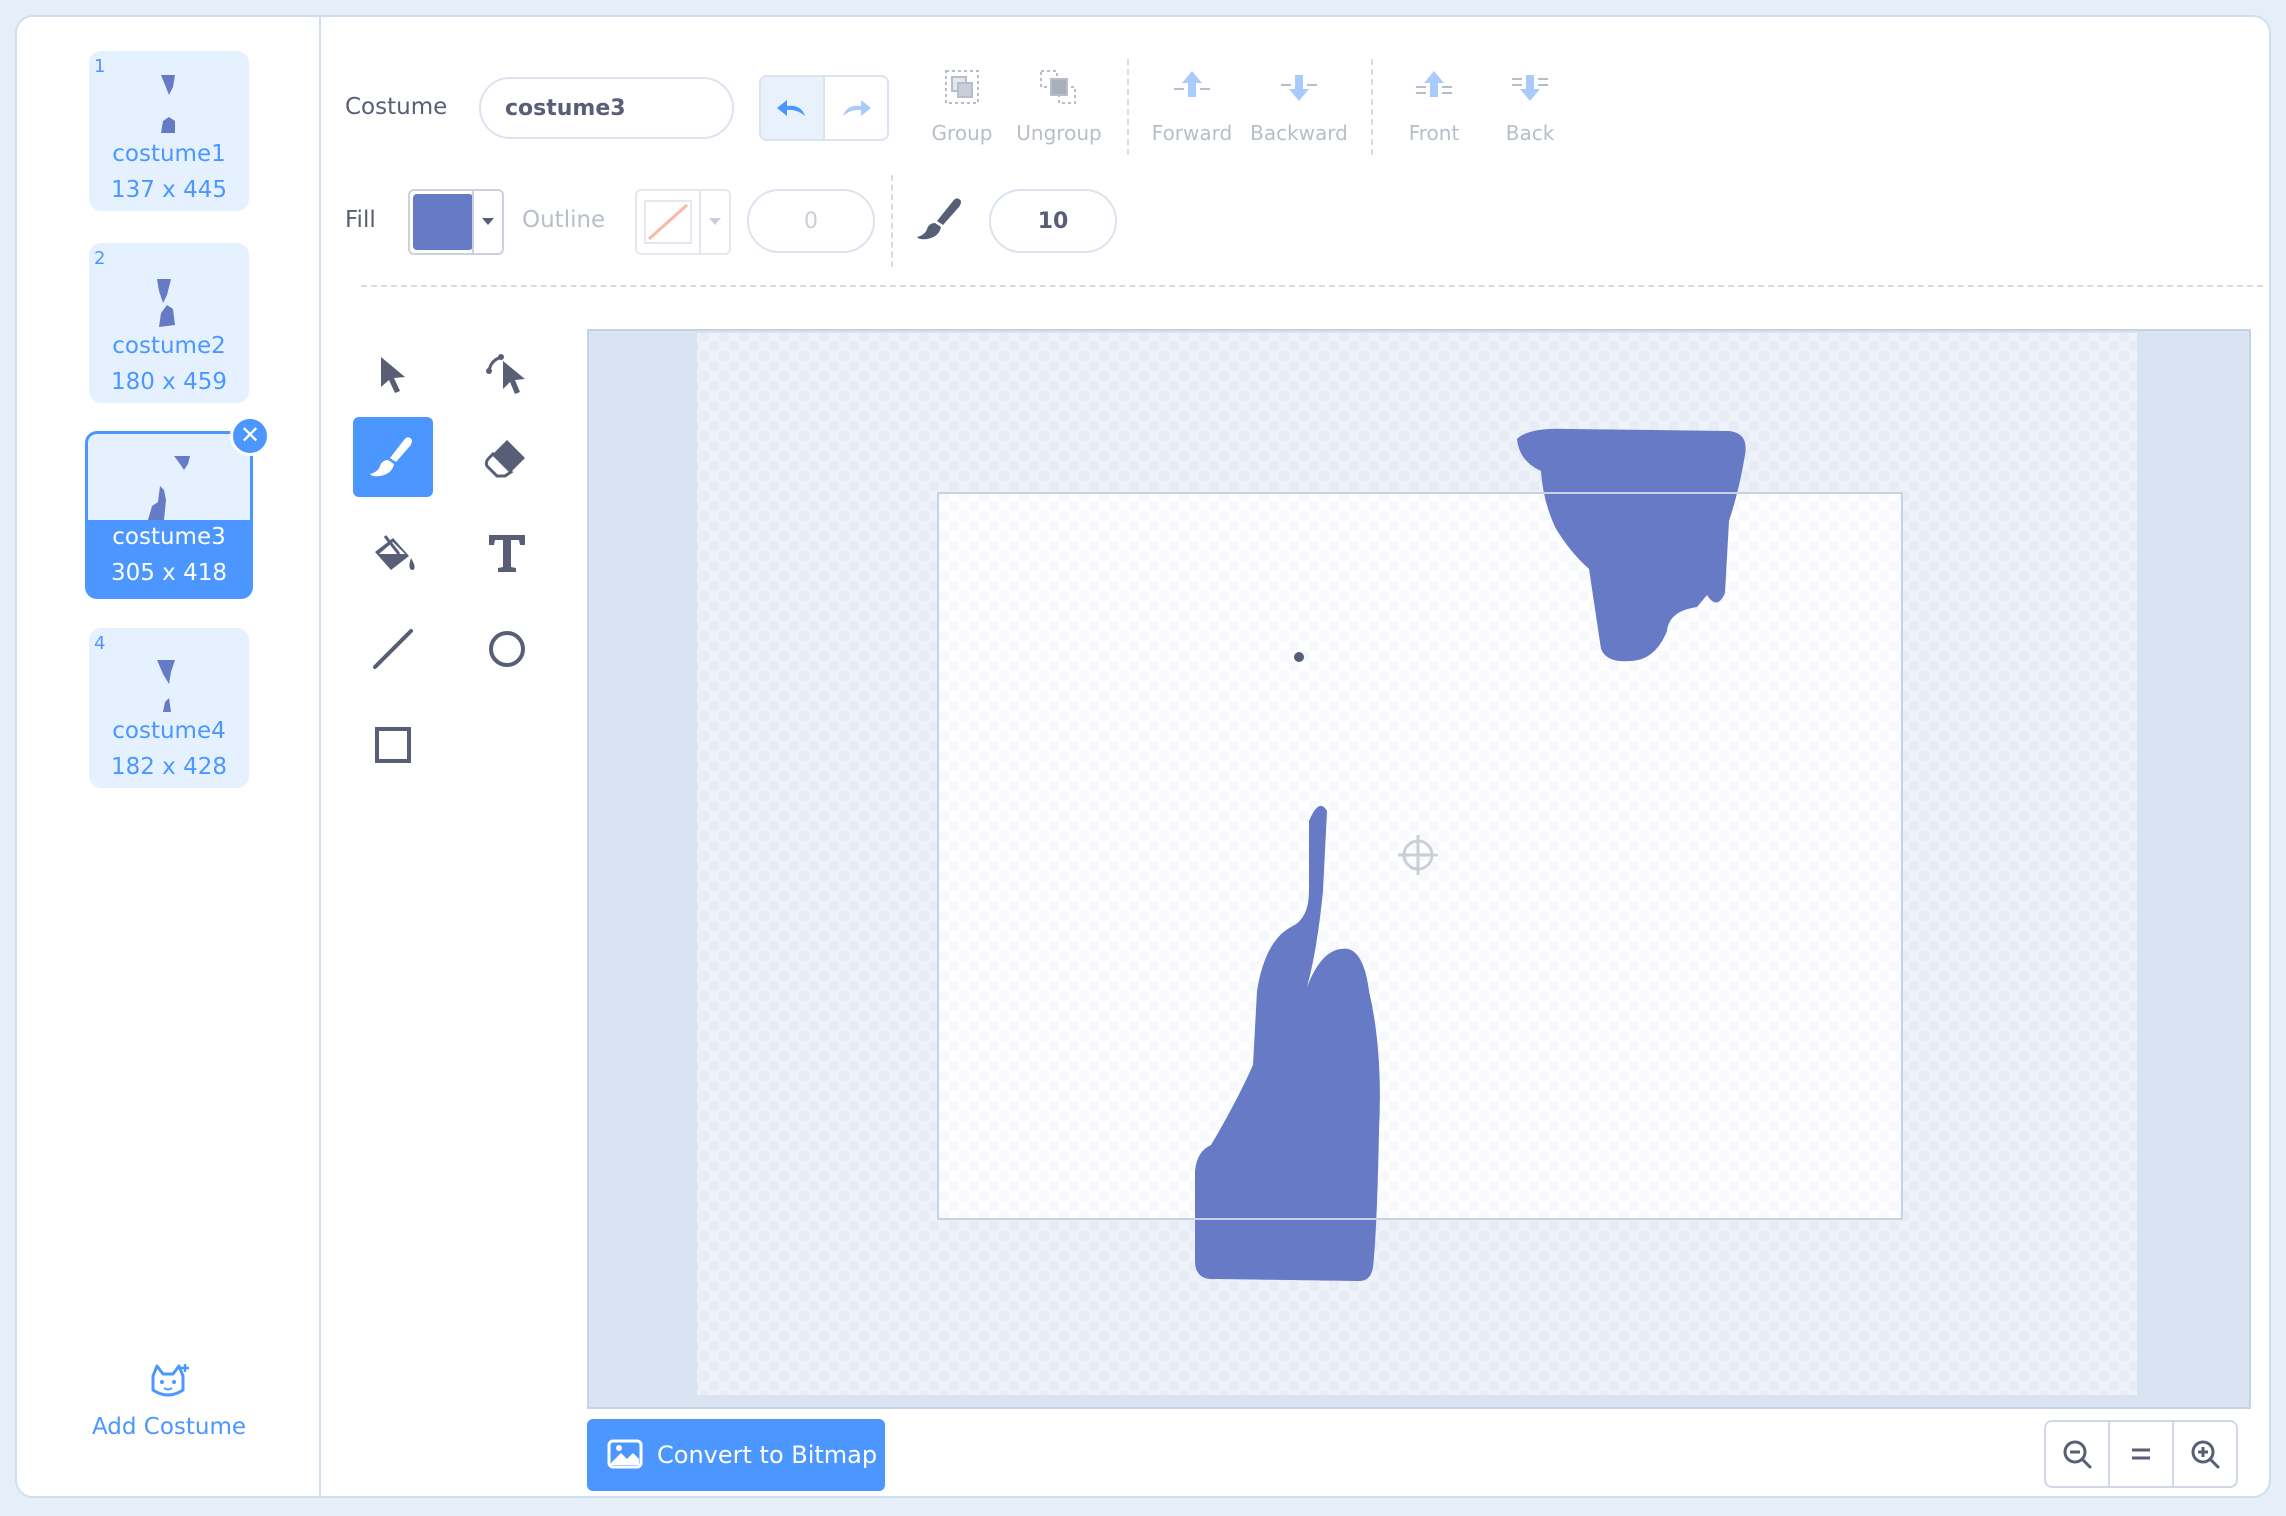 Image resolution: width=2286 pixels, height=1516 pixels. Describe the element at coordinates (939, 219) in the screenshot. I see `brush-size-icon` at that location.